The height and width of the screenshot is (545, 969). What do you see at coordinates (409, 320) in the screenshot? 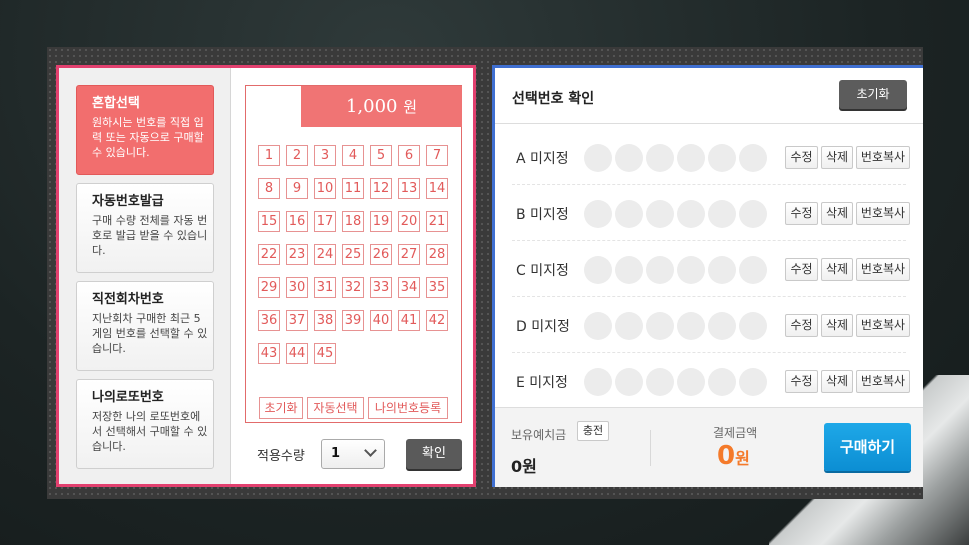
I see `number-cell: 41` at bounding box center [409, 320].